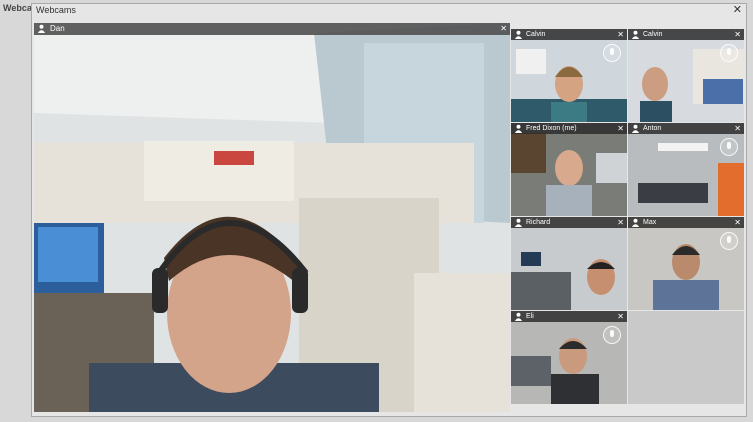  I want to click on webcam-title-bar: Dan ✕, so click(272, 29).